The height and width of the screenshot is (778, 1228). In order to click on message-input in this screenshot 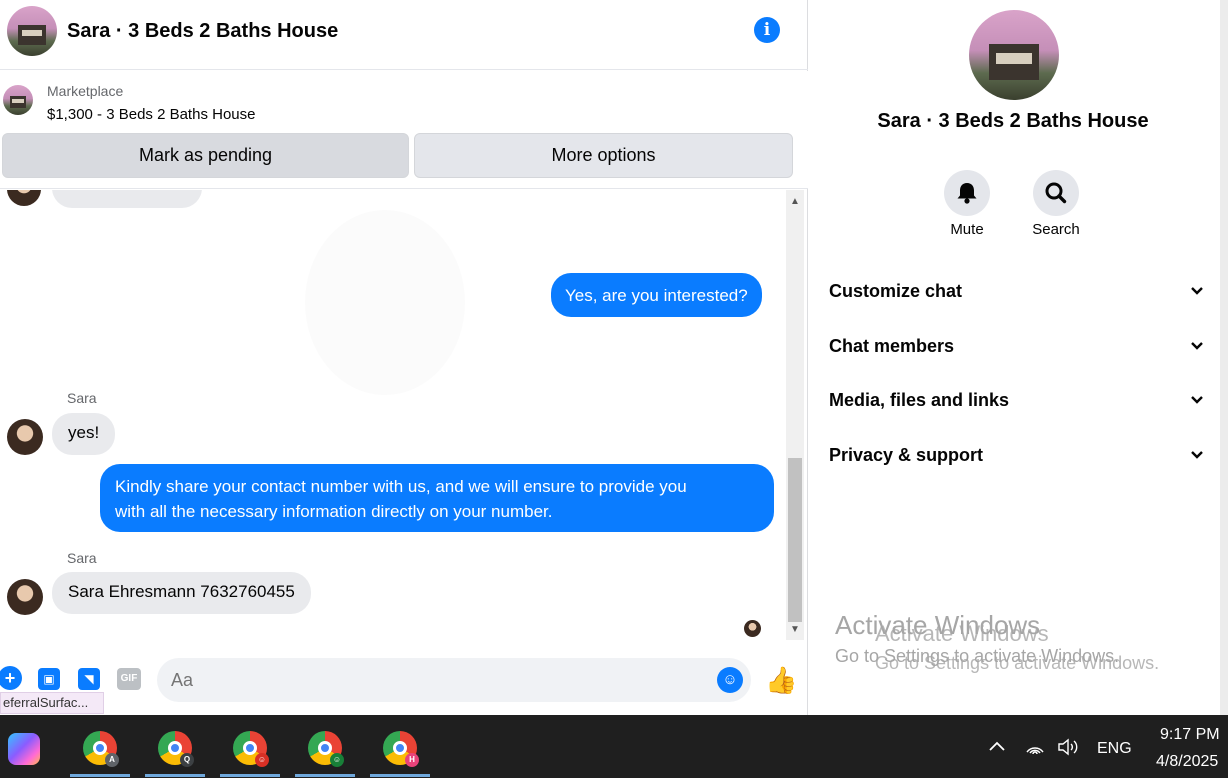, I will do `click(454, 680)`.